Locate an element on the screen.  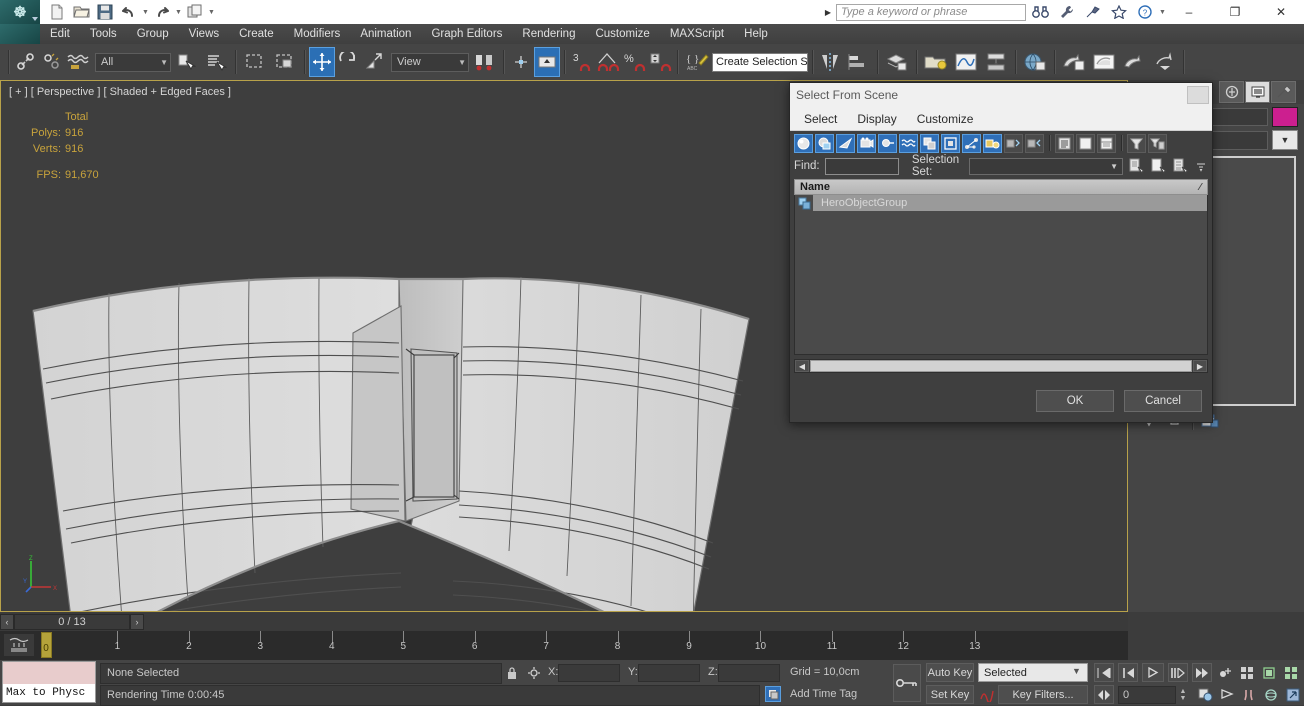
timeline-ruler: 0 1 2 3 4 5 6 7 8 9 10 11 12 13 is located at coordinates (564, 645).